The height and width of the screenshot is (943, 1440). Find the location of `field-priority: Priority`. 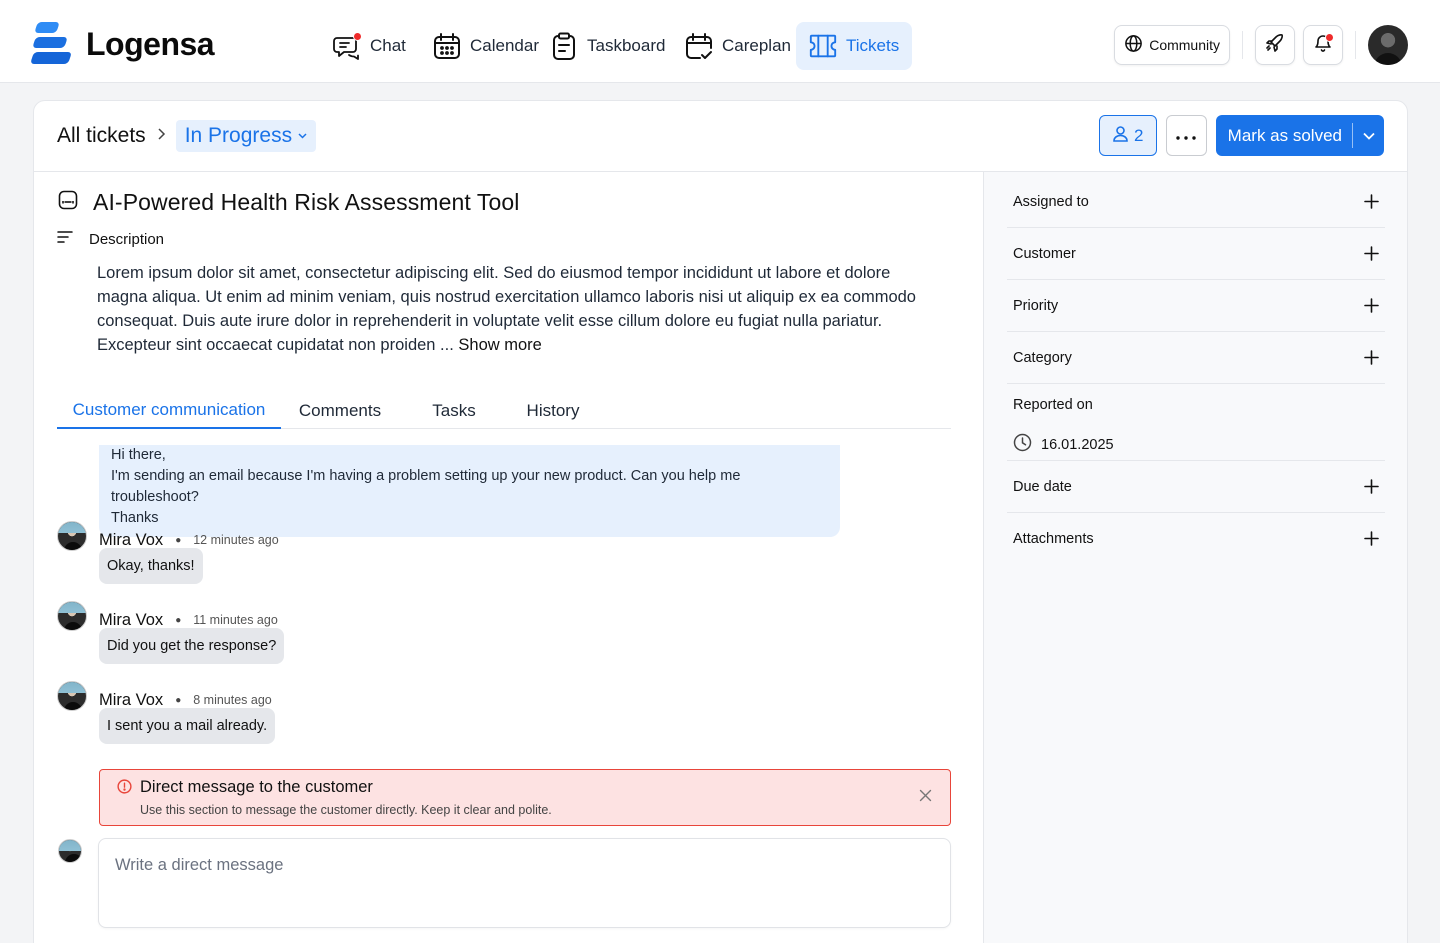

field-priority: Priority is located at coordinates (1196, 306).